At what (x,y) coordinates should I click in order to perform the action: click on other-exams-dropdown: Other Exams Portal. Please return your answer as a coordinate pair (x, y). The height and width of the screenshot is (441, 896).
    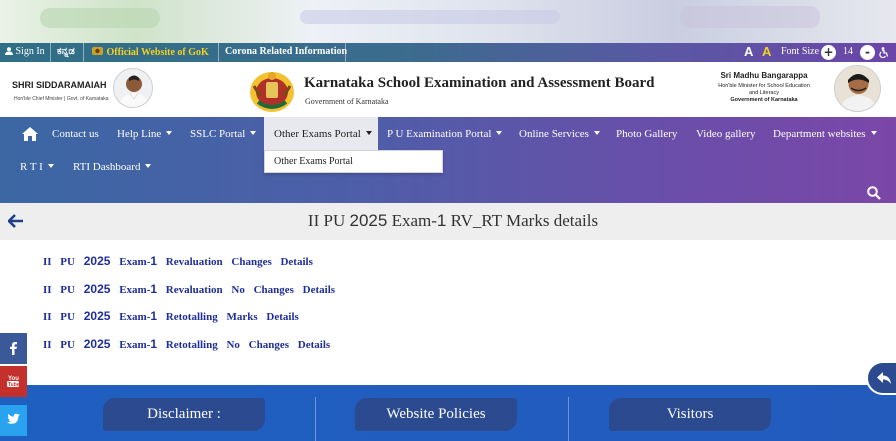
    Looking at the image, I should click on (353, 161).